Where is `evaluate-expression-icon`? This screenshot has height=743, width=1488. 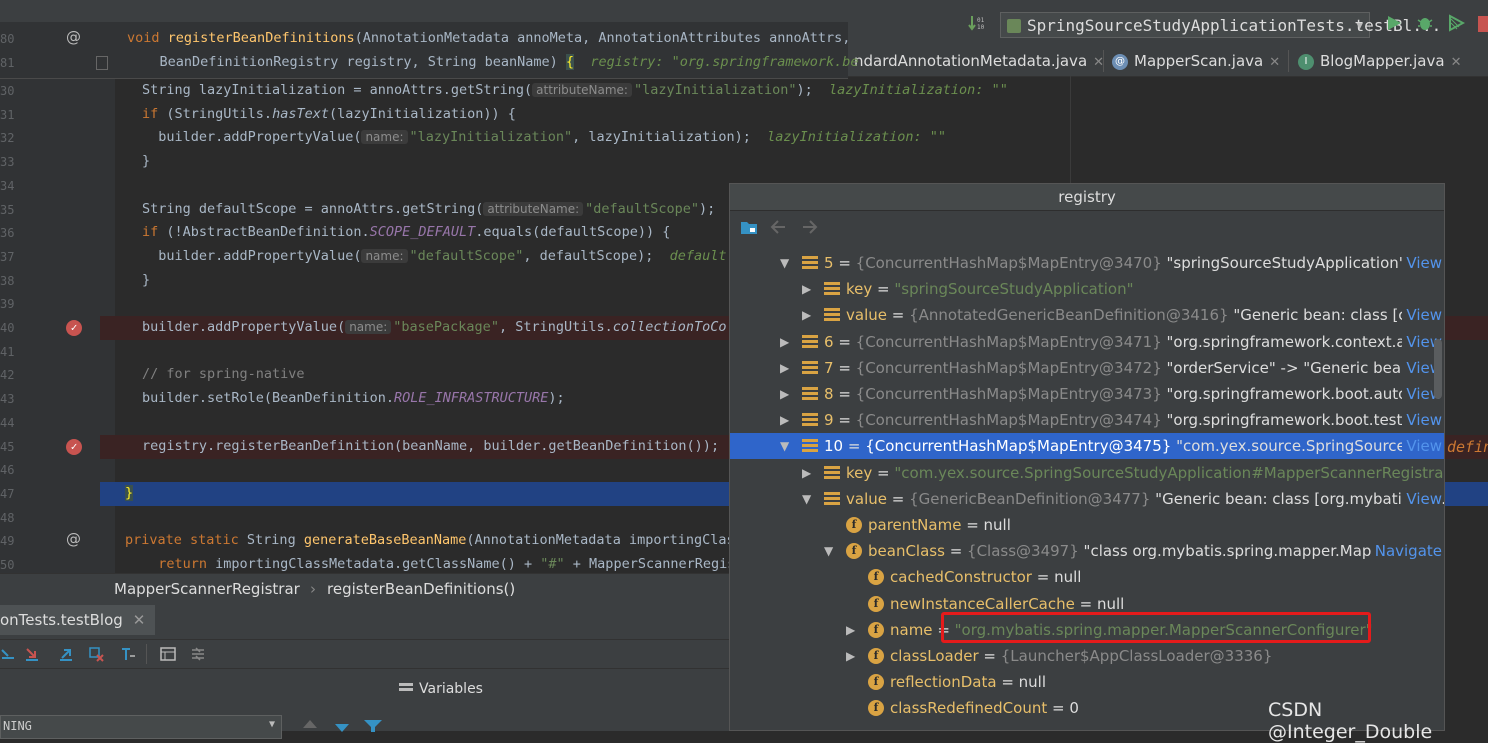
evaluate-expression-icon is located at coordinates (168, 654).